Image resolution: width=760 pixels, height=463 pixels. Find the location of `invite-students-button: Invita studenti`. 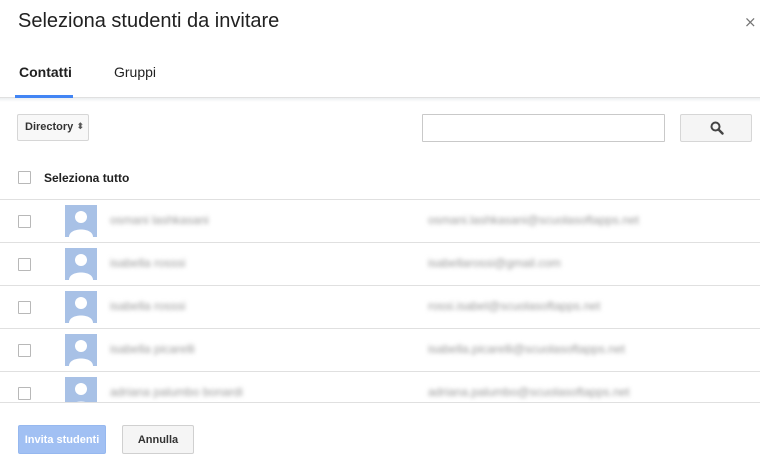

invite-students-button: Invita studenti is located at coordinates (62, 439).